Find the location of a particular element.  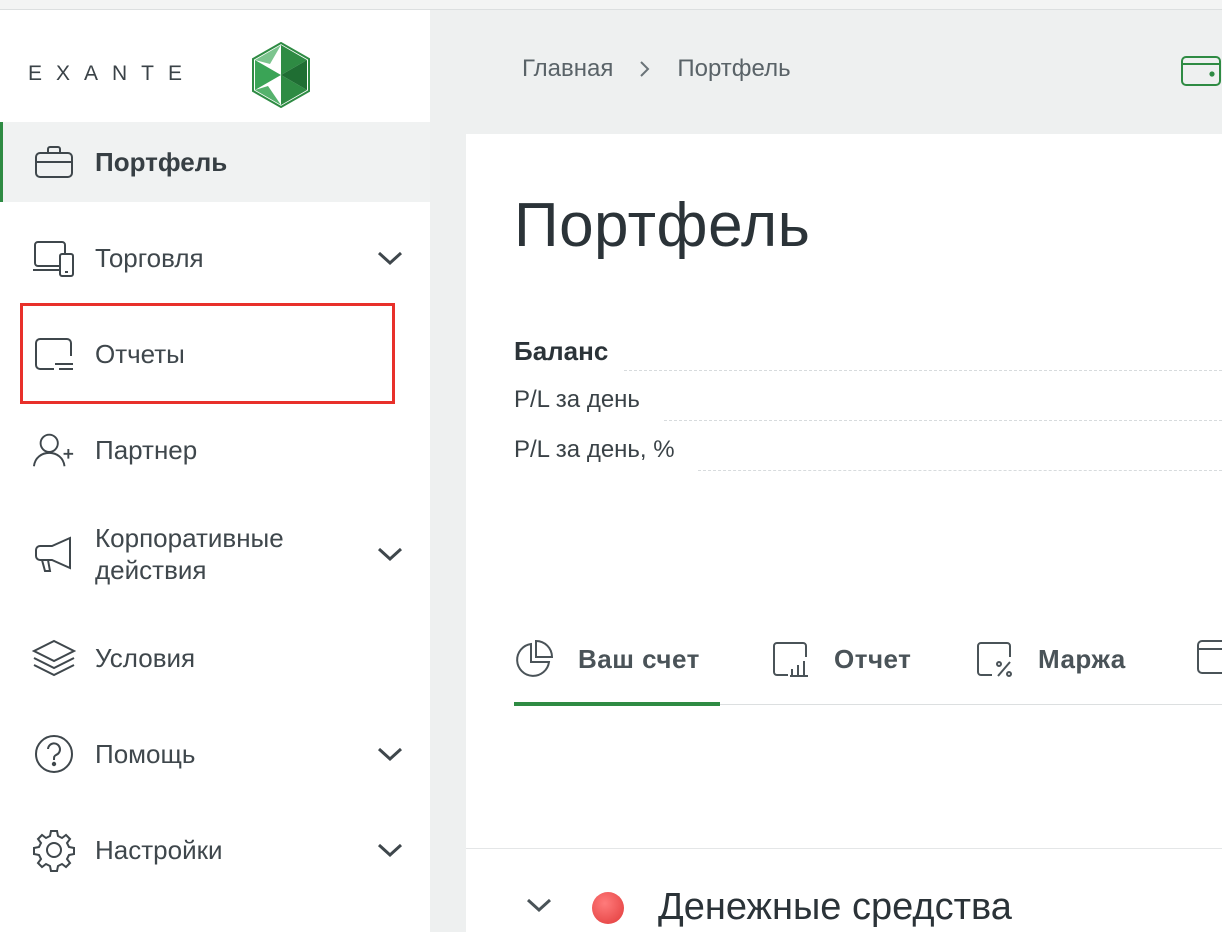

percent-icon is located at coordinates (994, 659).